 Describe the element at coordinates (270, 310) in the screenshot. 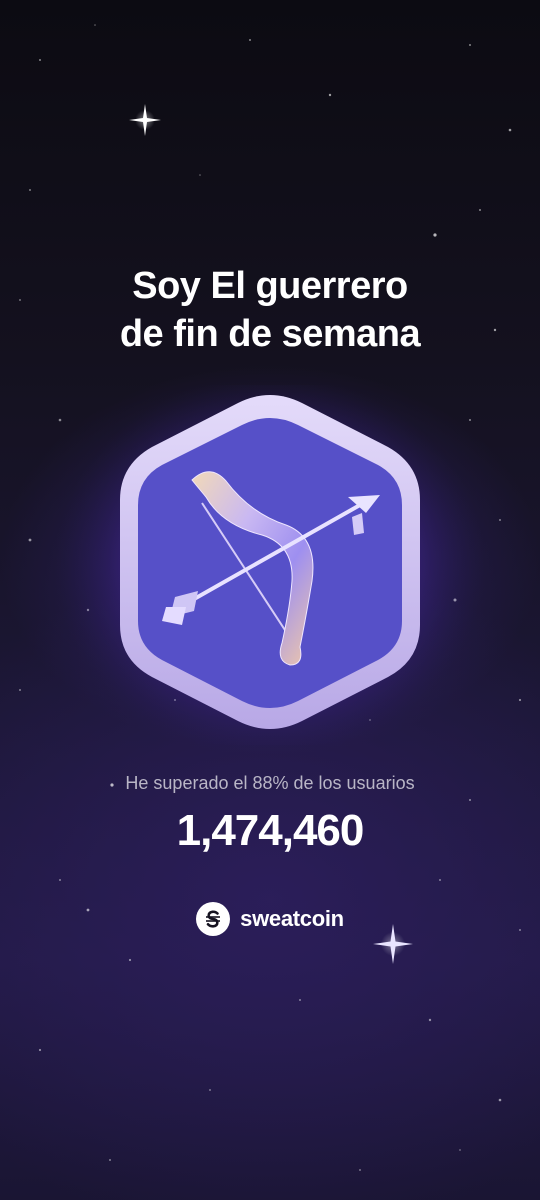

I see `page-title: Soy El guerrero de fin de semana` at that location.